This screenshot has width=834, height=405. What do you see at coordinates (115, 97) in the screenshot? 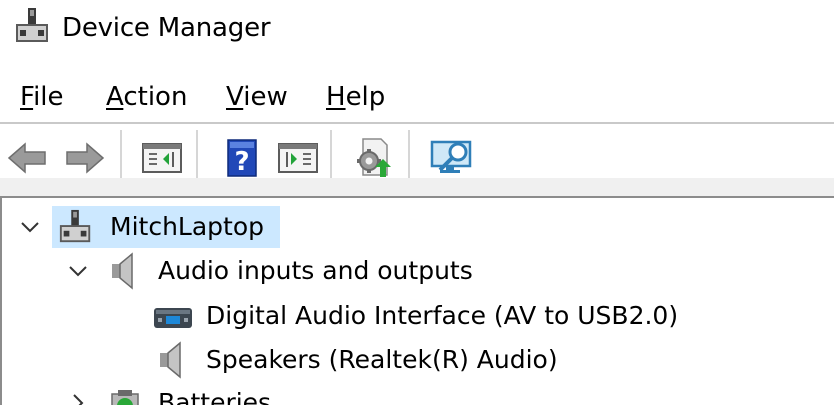
I see `menu-action-mnemonic: A` at bounding box center [115, 97].